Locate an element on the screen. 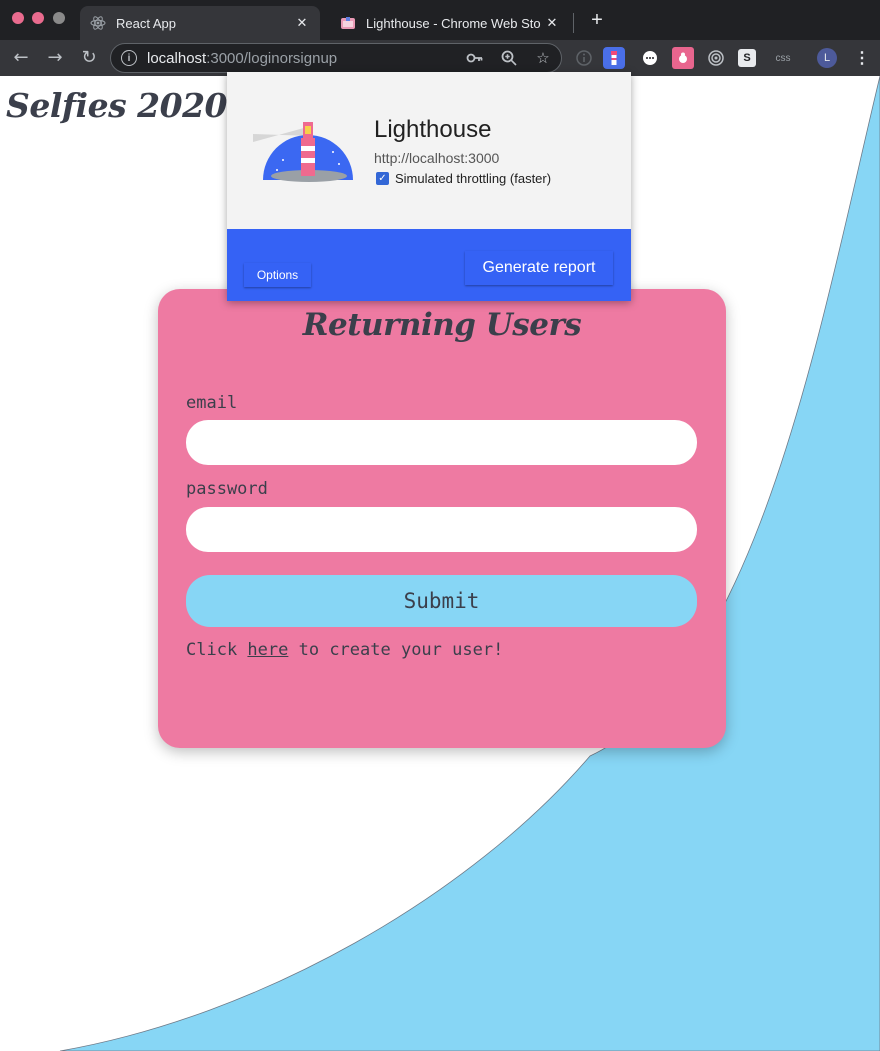 The image size is (880, 1051). chat-icon is located at coordinates (650, 58).